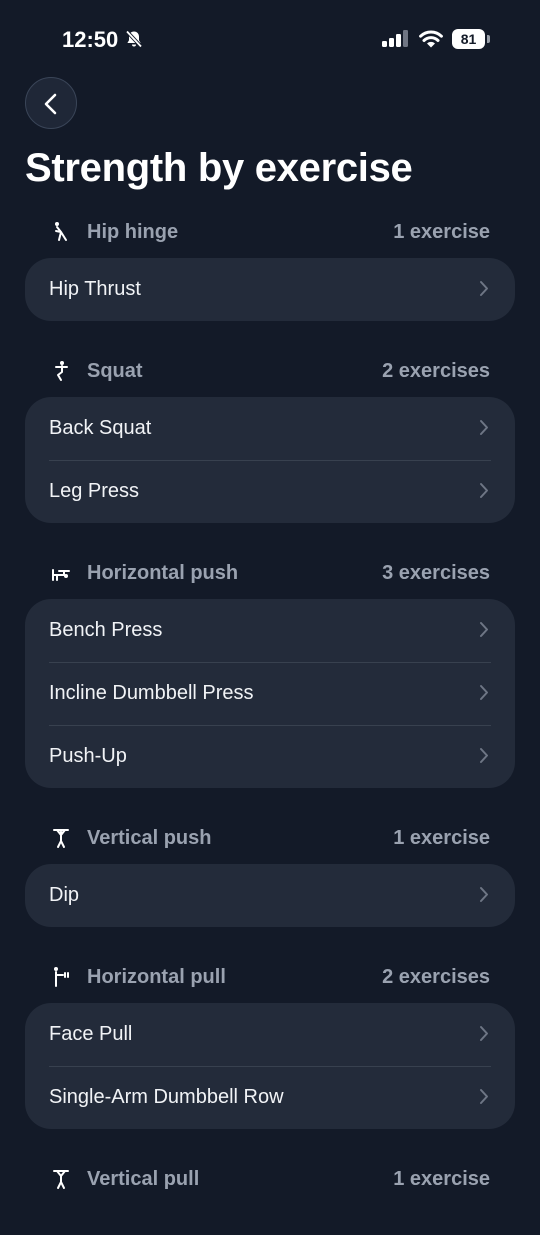 The height and width of the screenshot is (1235, 540). Describe the element at coordinates (270, 630) in the screenshot. I see `exercise-row-bench-press: Bench Press` at that location.